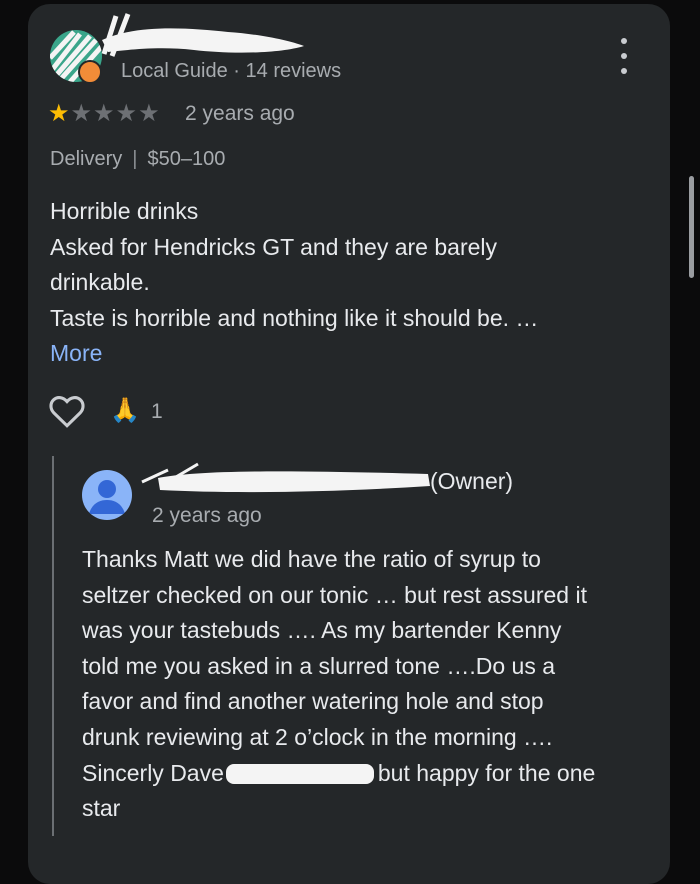 The image size is (700, 884). I want to click on review-meta: Delivery | $50–100, so click(137, 159).